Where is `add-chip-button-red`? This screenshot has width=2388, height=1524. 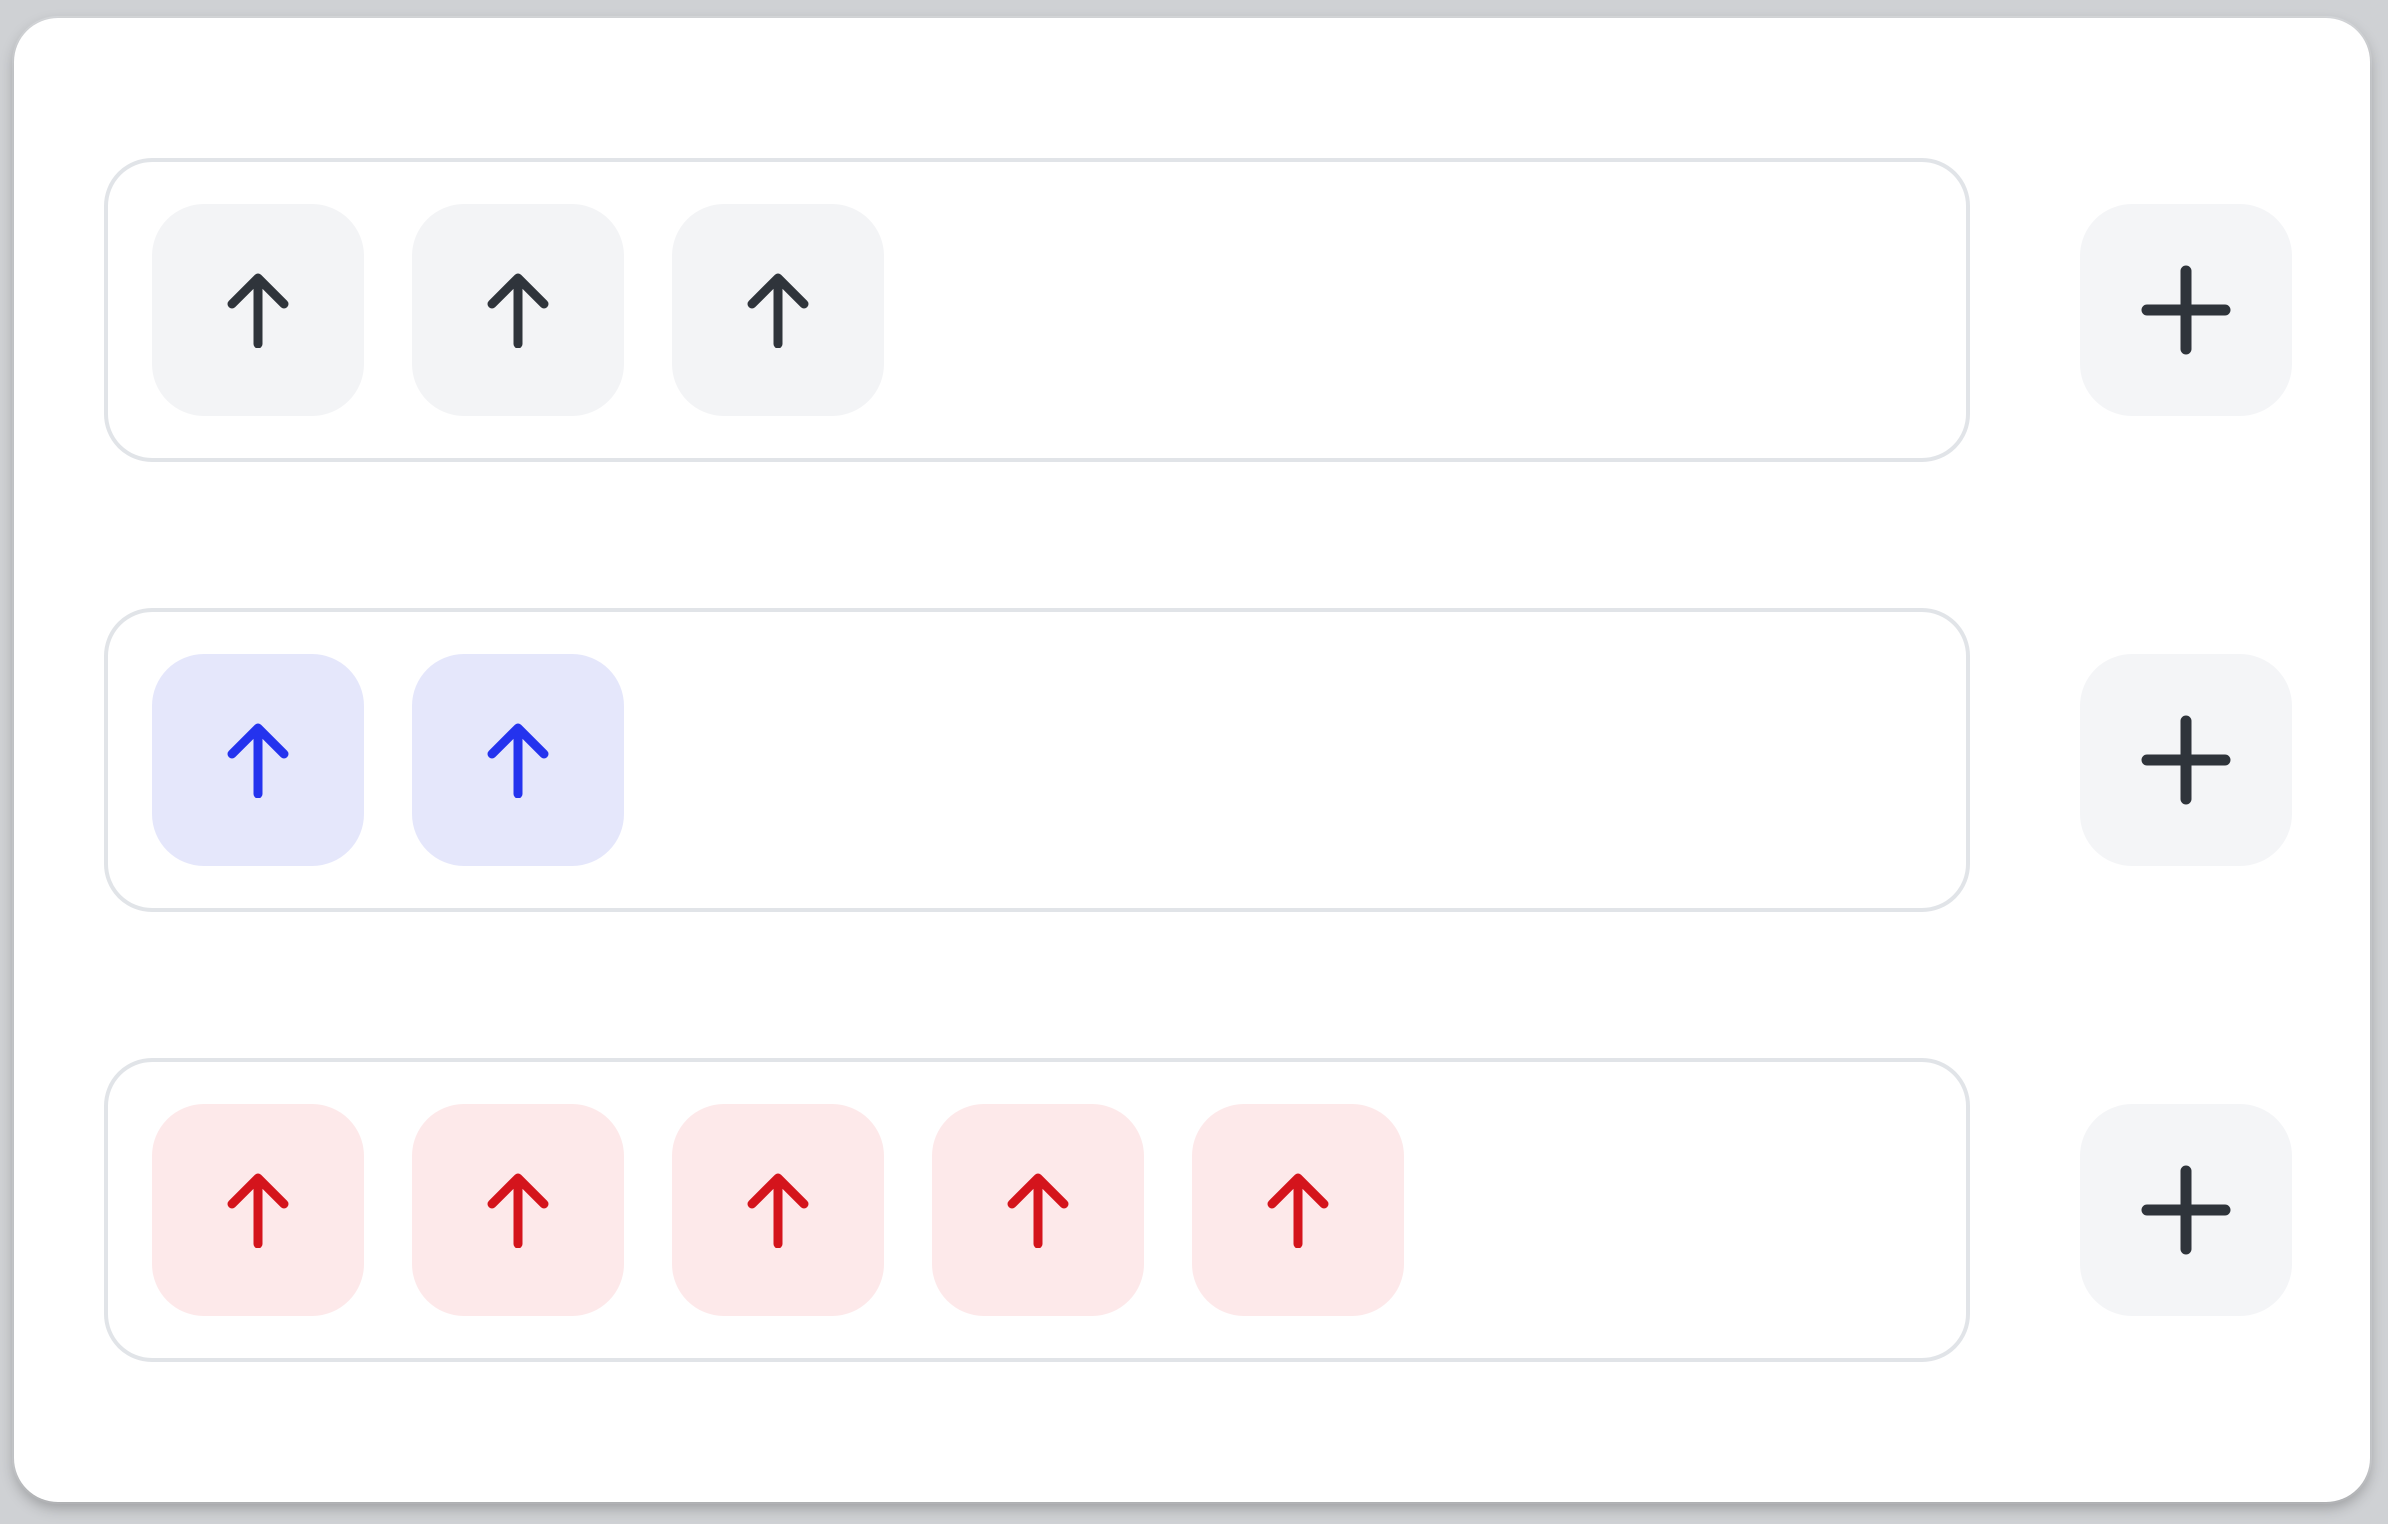 add-chip-button-red is located at coordinates (2186, 1210).